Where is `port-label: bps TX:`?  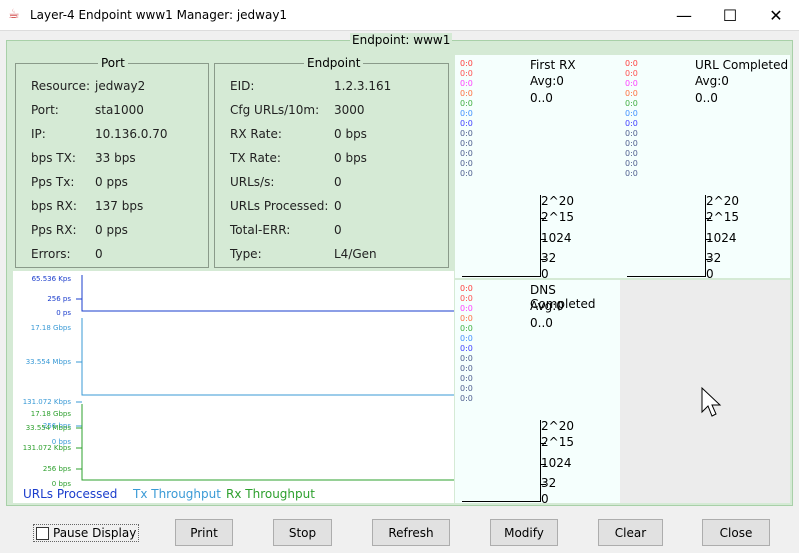 port-label: bps TX: is located at coordinates (53, 158).